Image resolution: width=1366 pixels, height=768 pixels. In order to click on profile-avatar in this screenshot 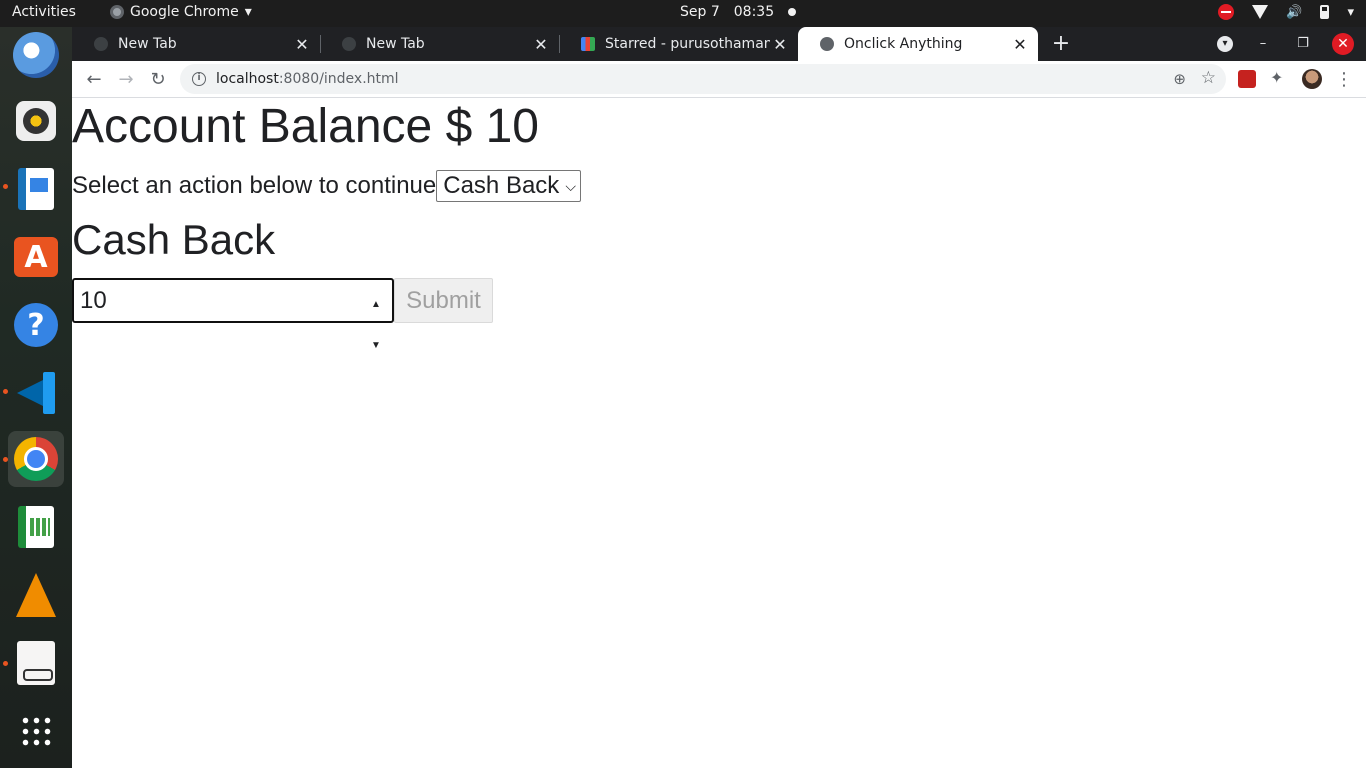, I will do `click(1312, 79)`.